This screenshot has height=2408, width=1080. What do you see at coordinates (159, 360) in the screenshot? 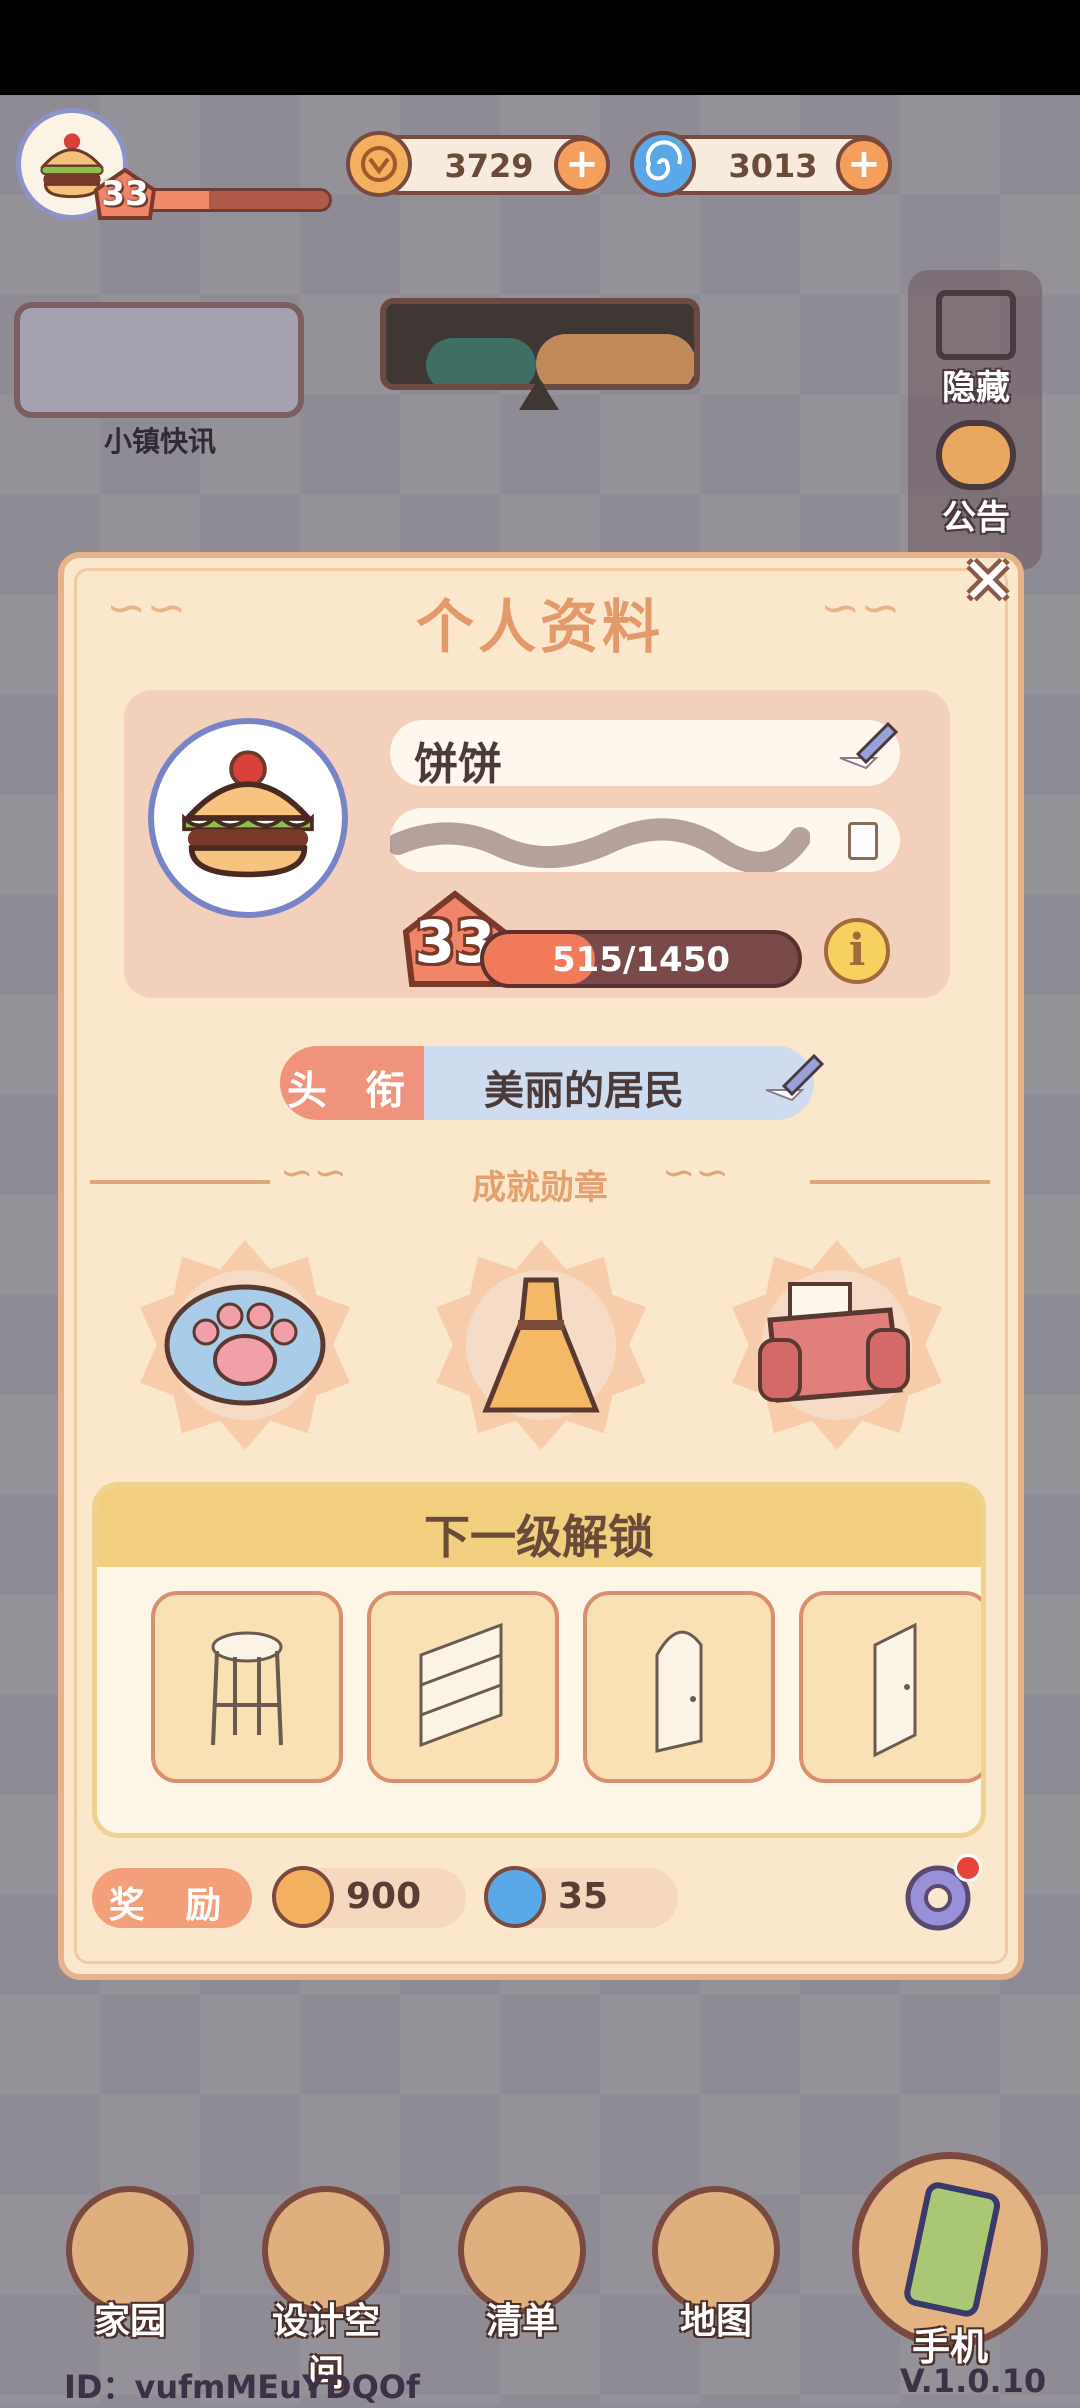
I see `town-news-panel` at bounding box center [159, 360].